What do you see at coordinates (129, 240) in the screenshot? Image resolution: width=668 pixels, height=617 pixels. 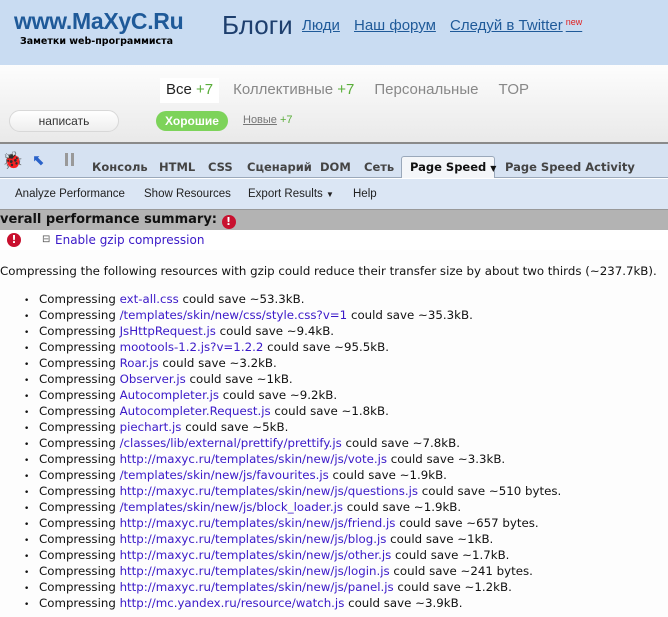 I see `rule-link: Enable gzip compression` at bounding box center [129, 240].